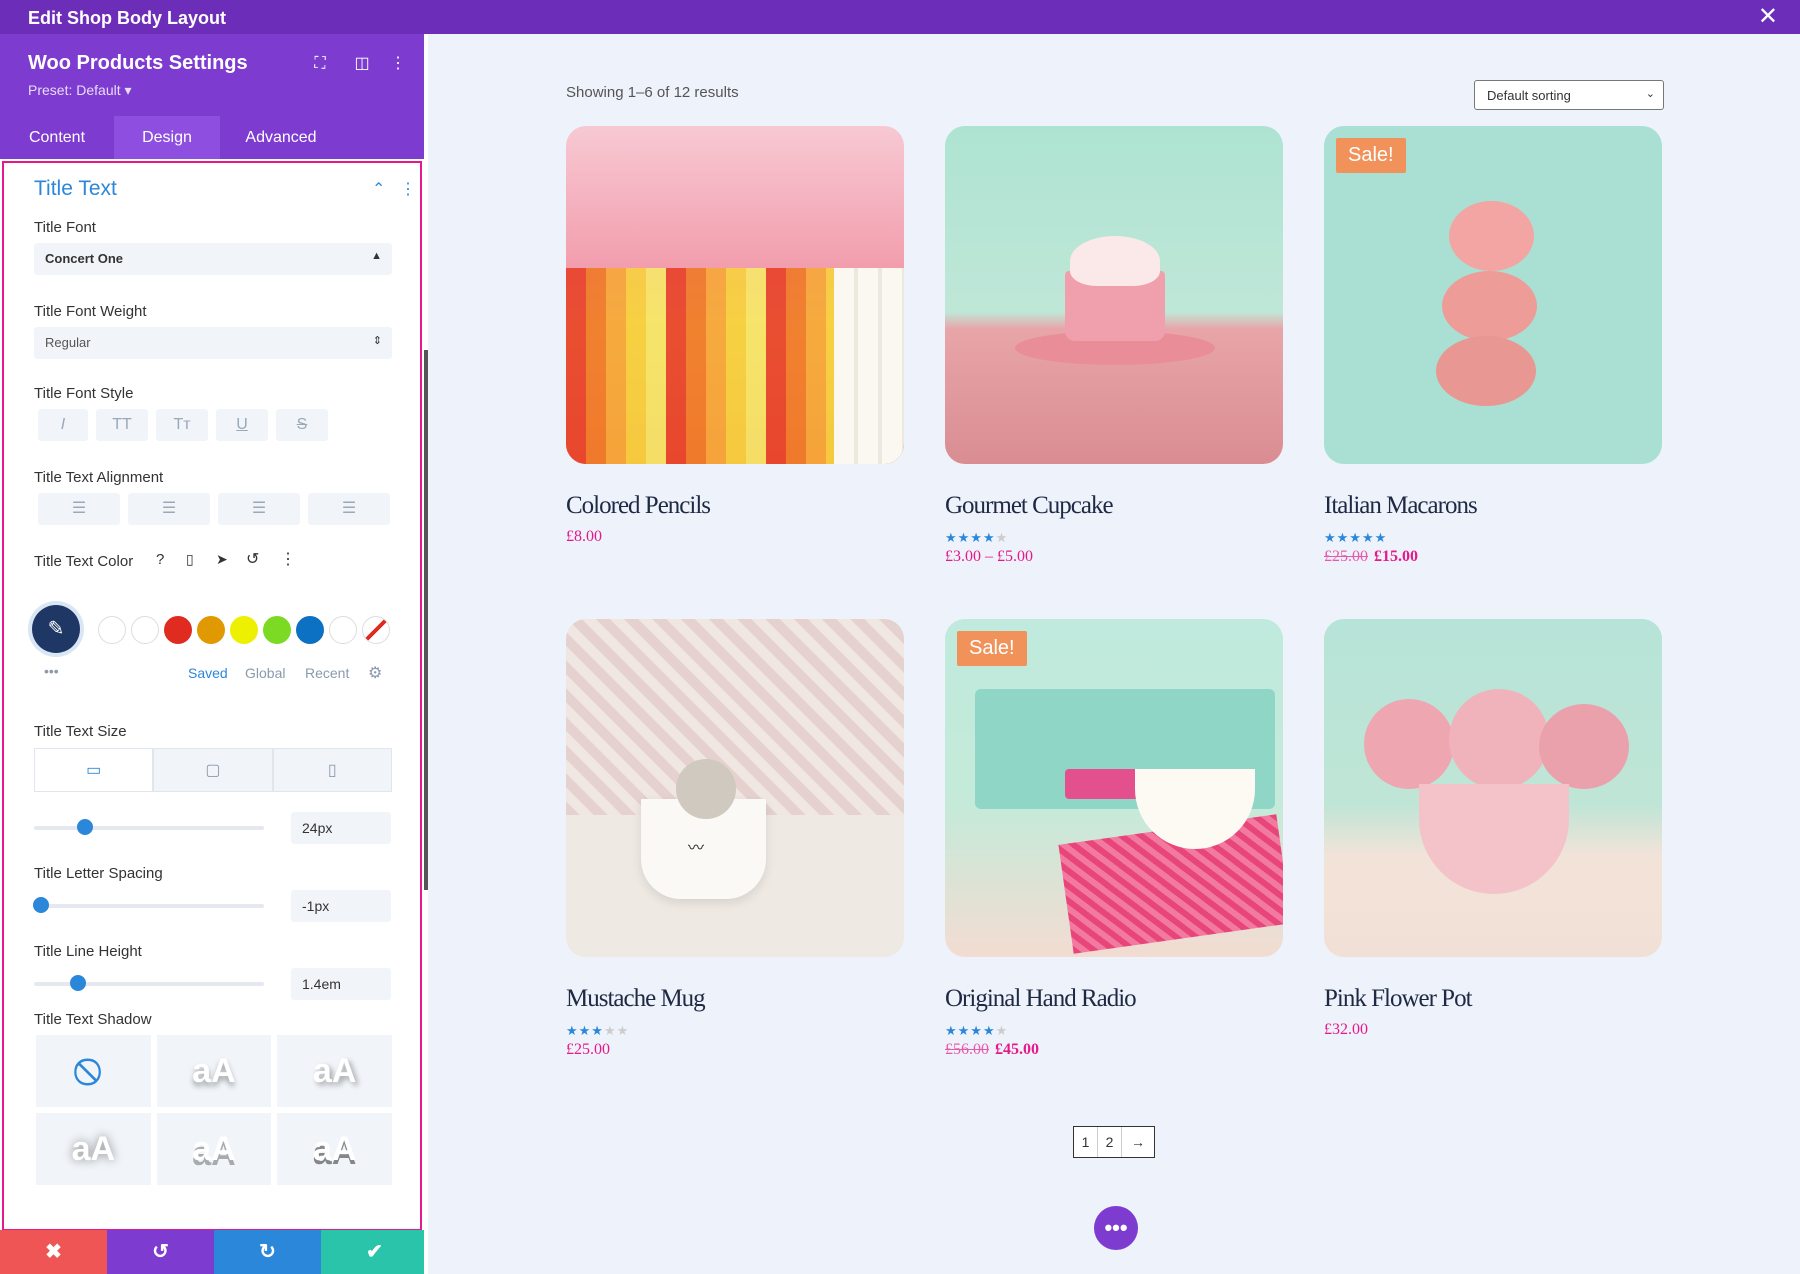 The image size is (1800, 1274). I want to click on no-shadow-icon: ⃠, so click(93, 1071).